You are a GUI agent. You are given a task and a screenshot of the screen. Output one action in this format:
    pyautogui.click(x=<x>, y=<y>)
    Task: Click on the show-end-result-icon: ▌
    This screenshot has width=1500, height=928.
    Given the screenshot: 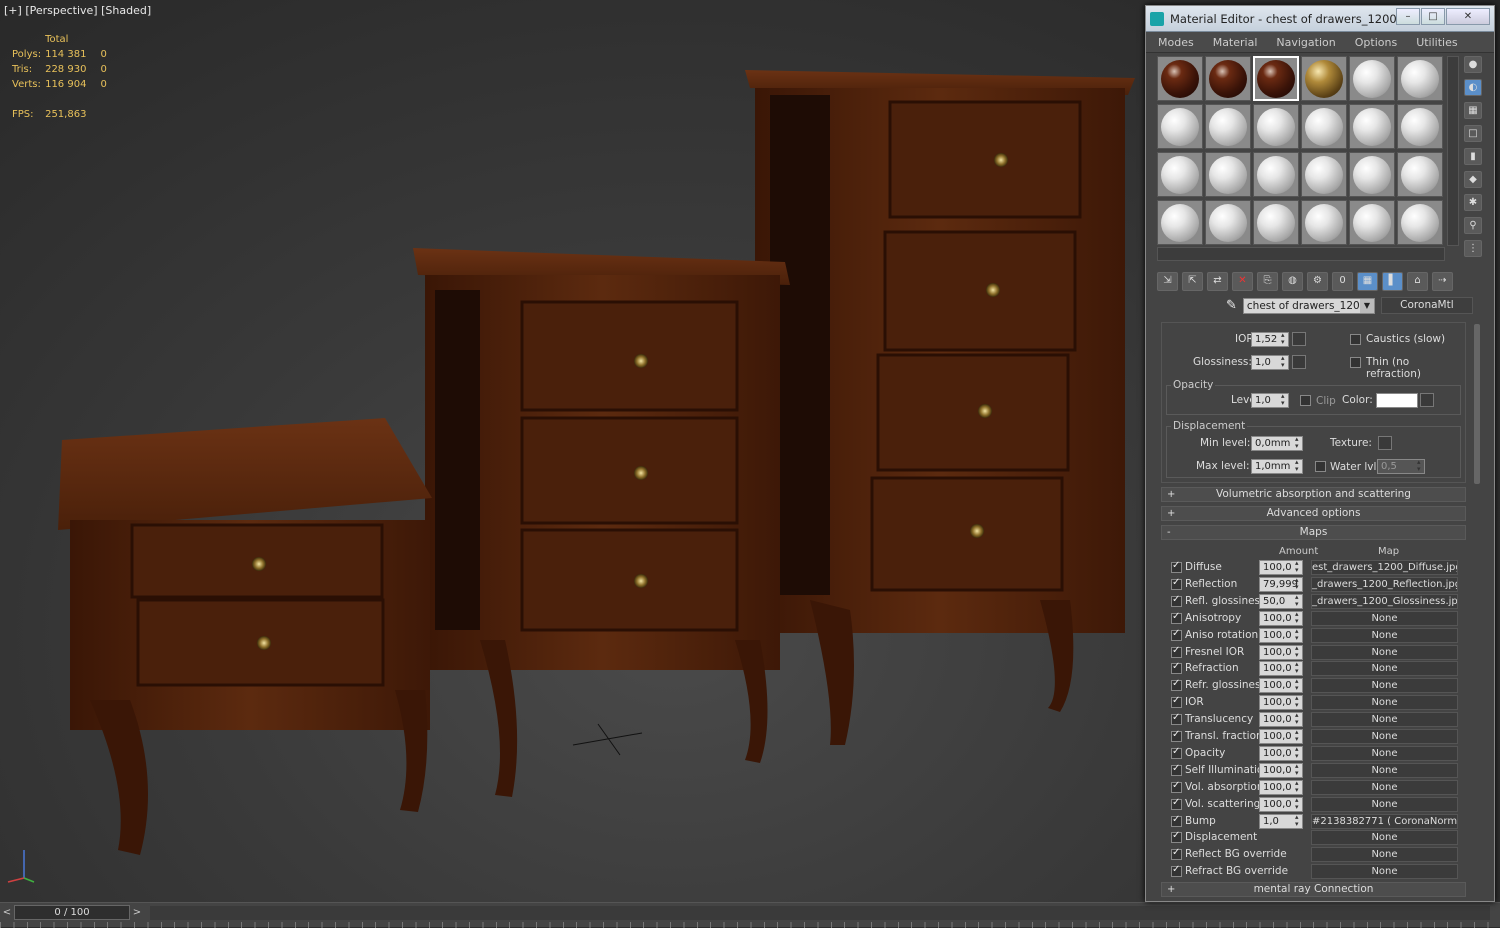 What is the action you would take?
    pyautogui.click(x=1392, y=281)
    